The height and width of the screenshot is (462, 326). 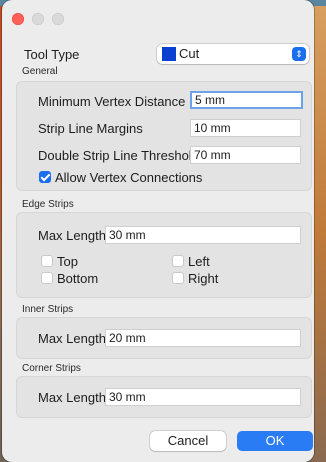 I want to click on edge-max-length-label: Max Length, so click(x=72, y=235).